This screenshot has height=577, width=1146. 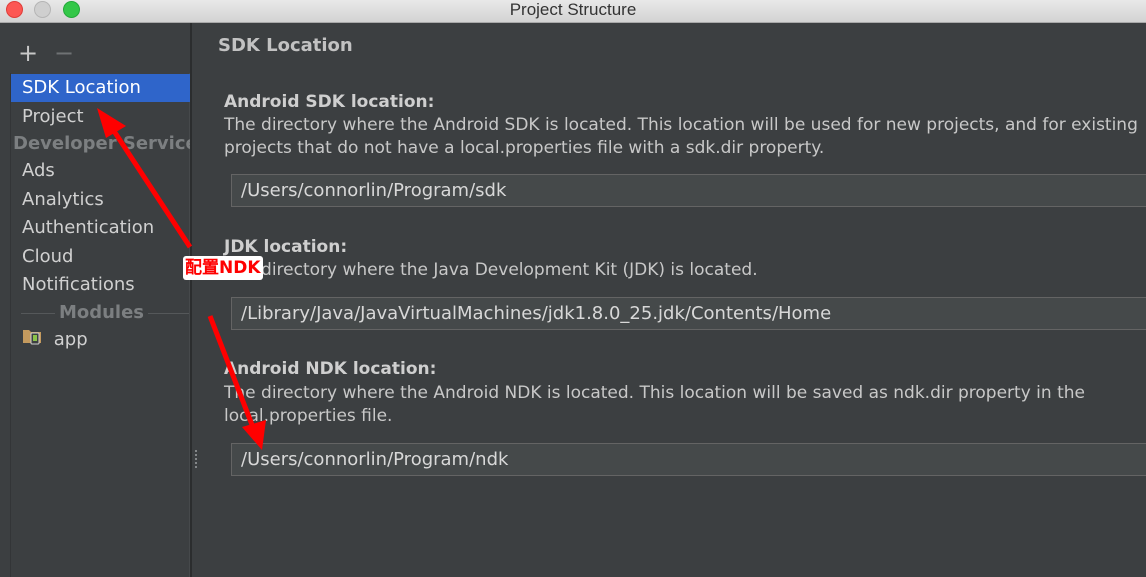 I want to click on add-button: +, so click(x=28, y=53).